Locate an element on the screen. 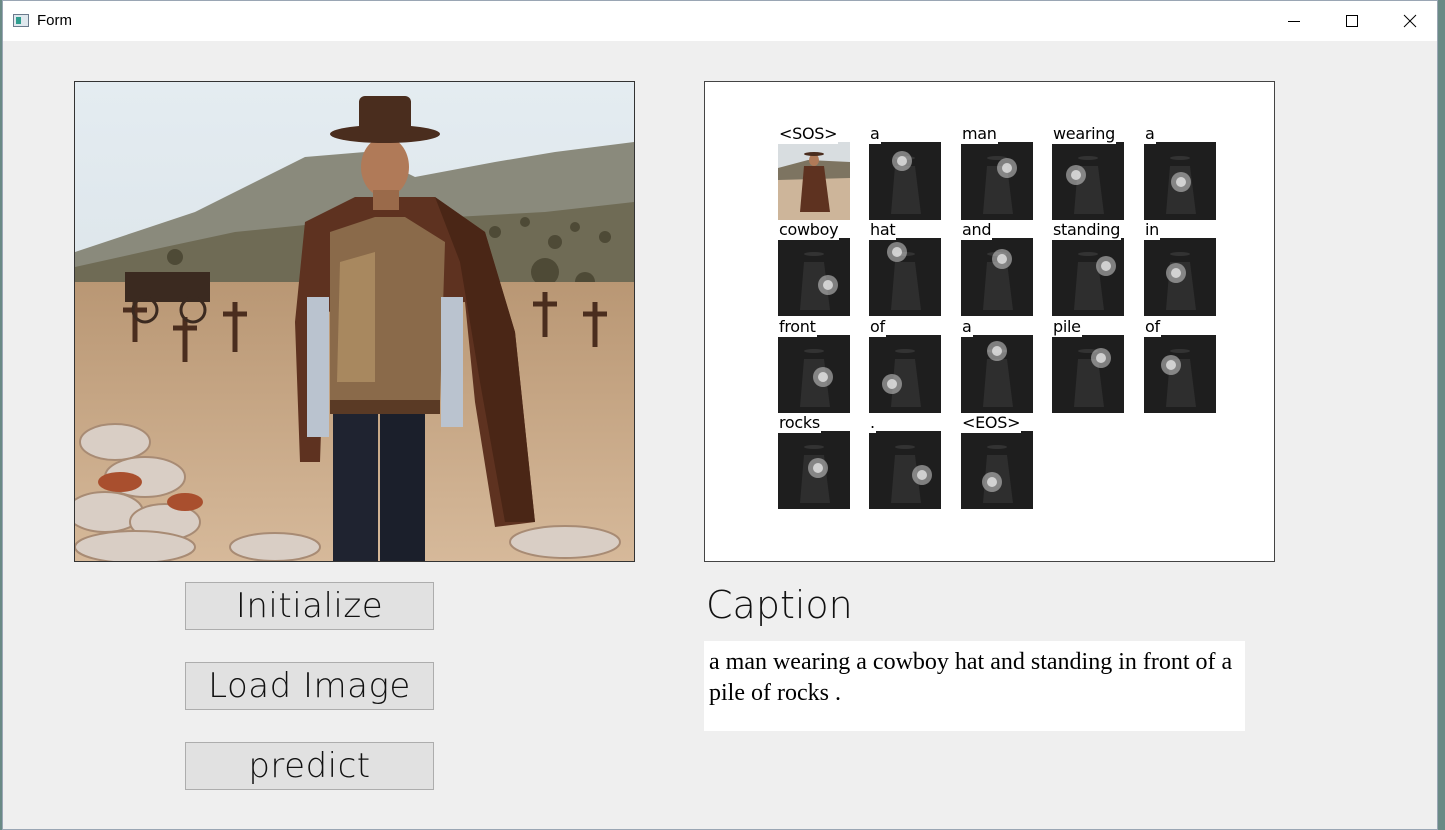 The image size is (1445, 830). caption-heading: Caption is located at coordinates (779, 605).